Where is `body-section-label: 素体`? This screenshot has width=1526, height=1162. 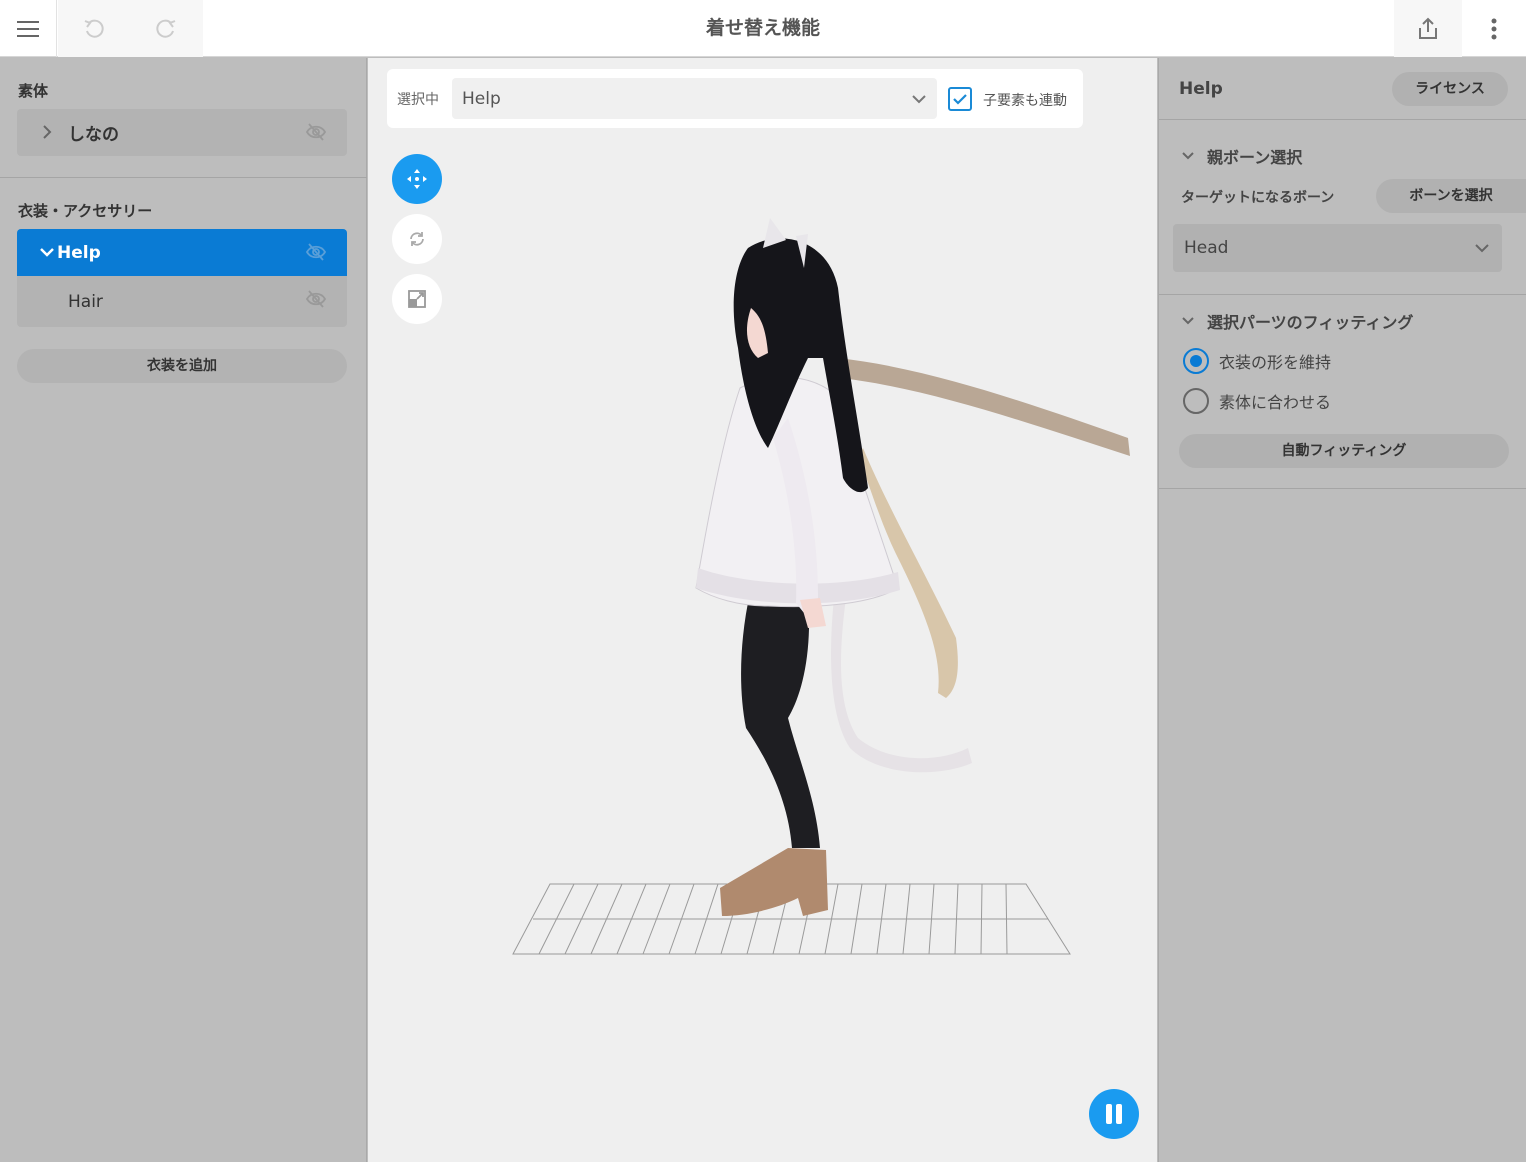
body-section-label: 素体 is located at coordinates (33, 91).